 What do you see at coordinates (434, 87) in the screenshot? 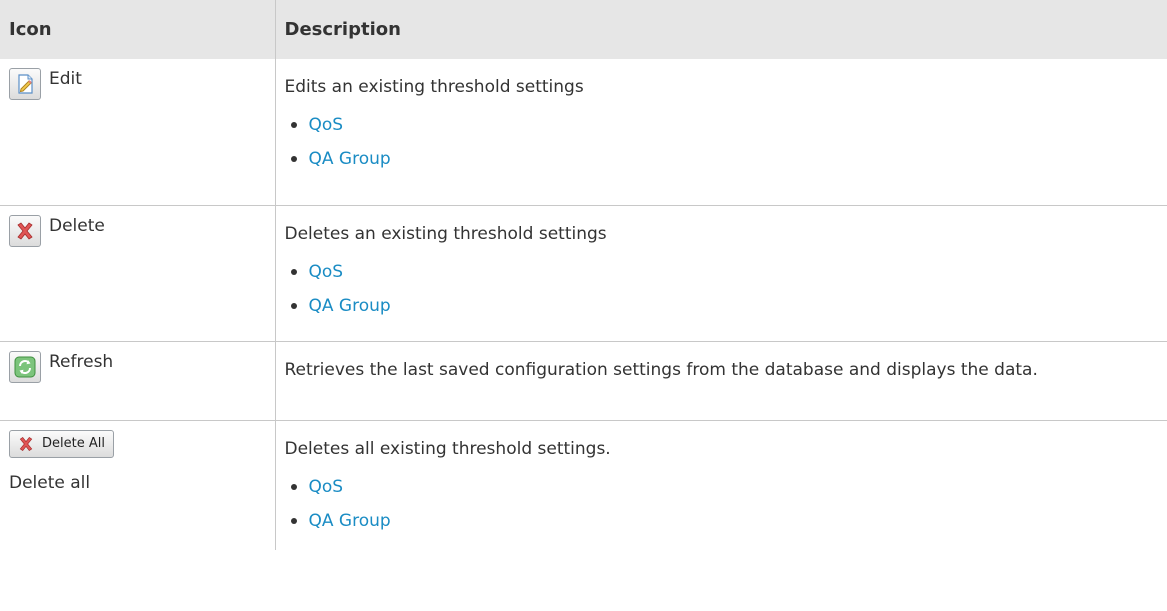
I see `description-text: Edits an existing threshold settings` at bounding box center [434, 87].